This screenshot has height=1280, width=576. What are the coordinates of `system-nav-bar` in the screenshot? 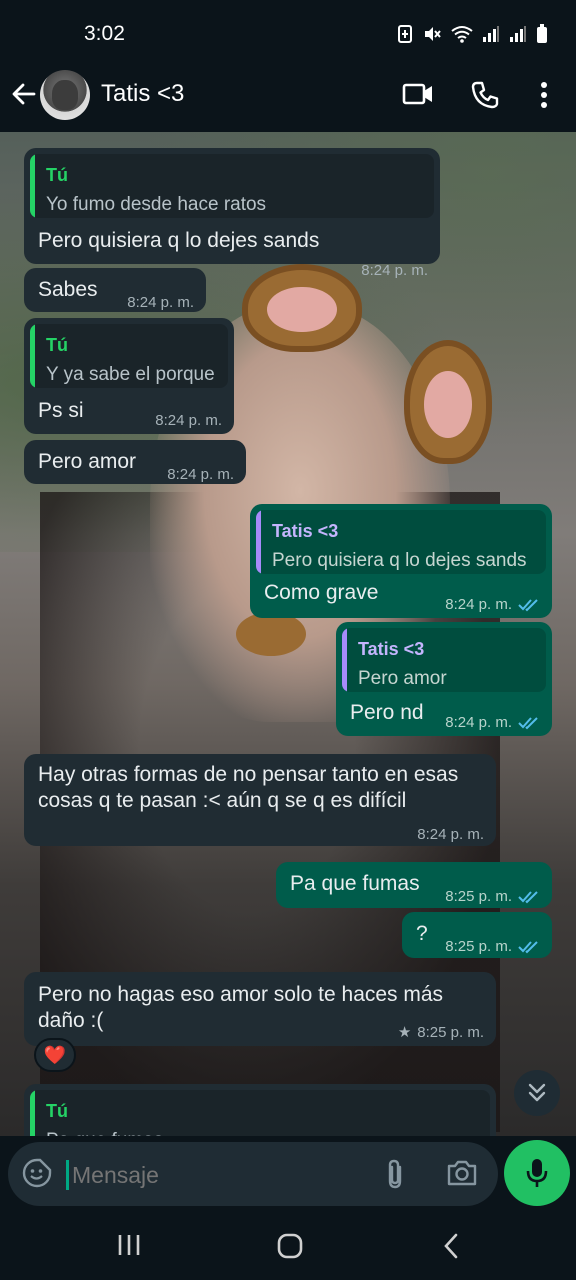 It's located at (288, 1246).